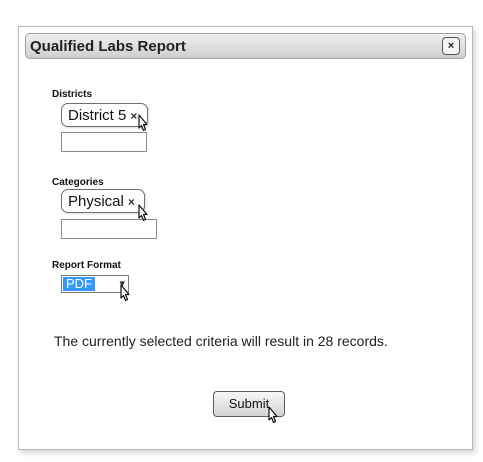  I want to click on dialog-titlebar: Qualified Labs Report ×, so click(245, 46).